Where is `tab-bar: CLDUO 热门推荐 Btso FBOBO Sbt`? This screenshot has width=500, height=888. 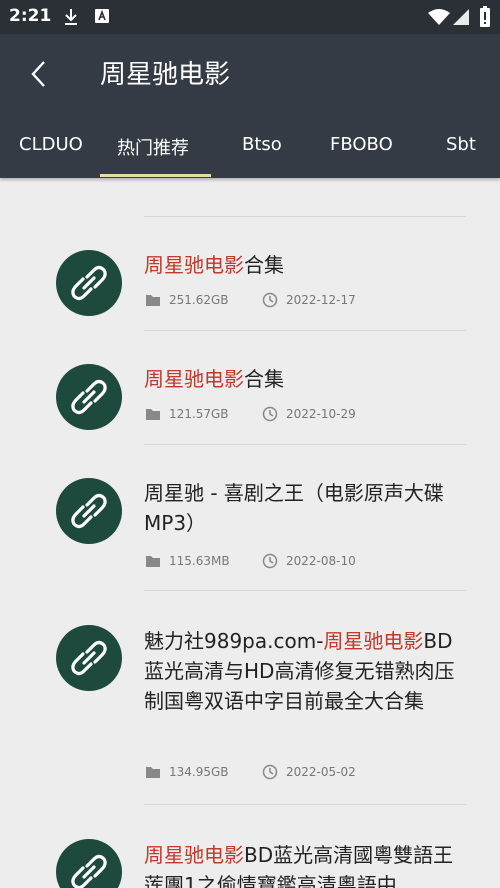 tab-bar: CLDUO 热门推荐 Btso FBOBO Sbt is located at coordinates (250, 146).